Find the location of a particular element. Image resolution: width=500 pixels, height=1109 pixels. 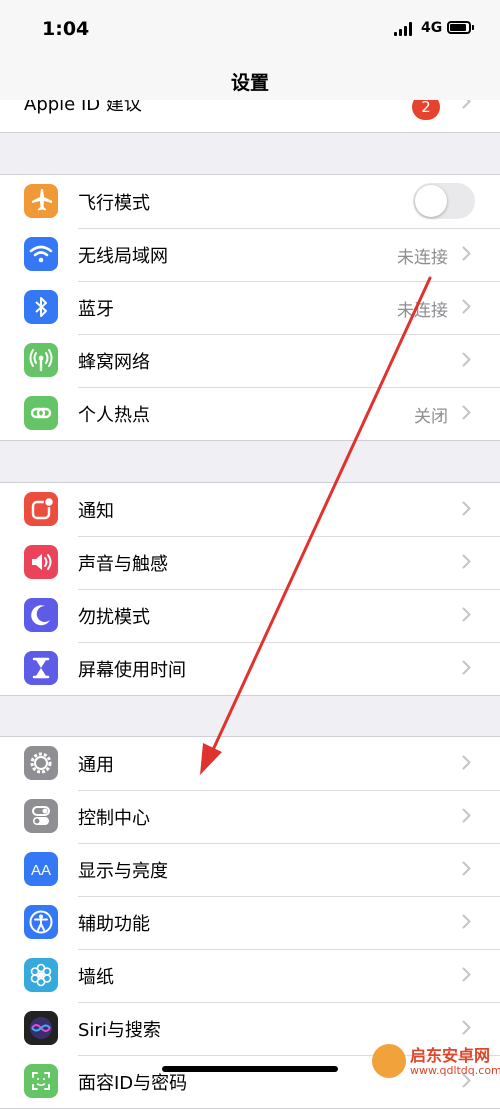

settings-row-label: 个人热点 is located at coordinates (114, 415).